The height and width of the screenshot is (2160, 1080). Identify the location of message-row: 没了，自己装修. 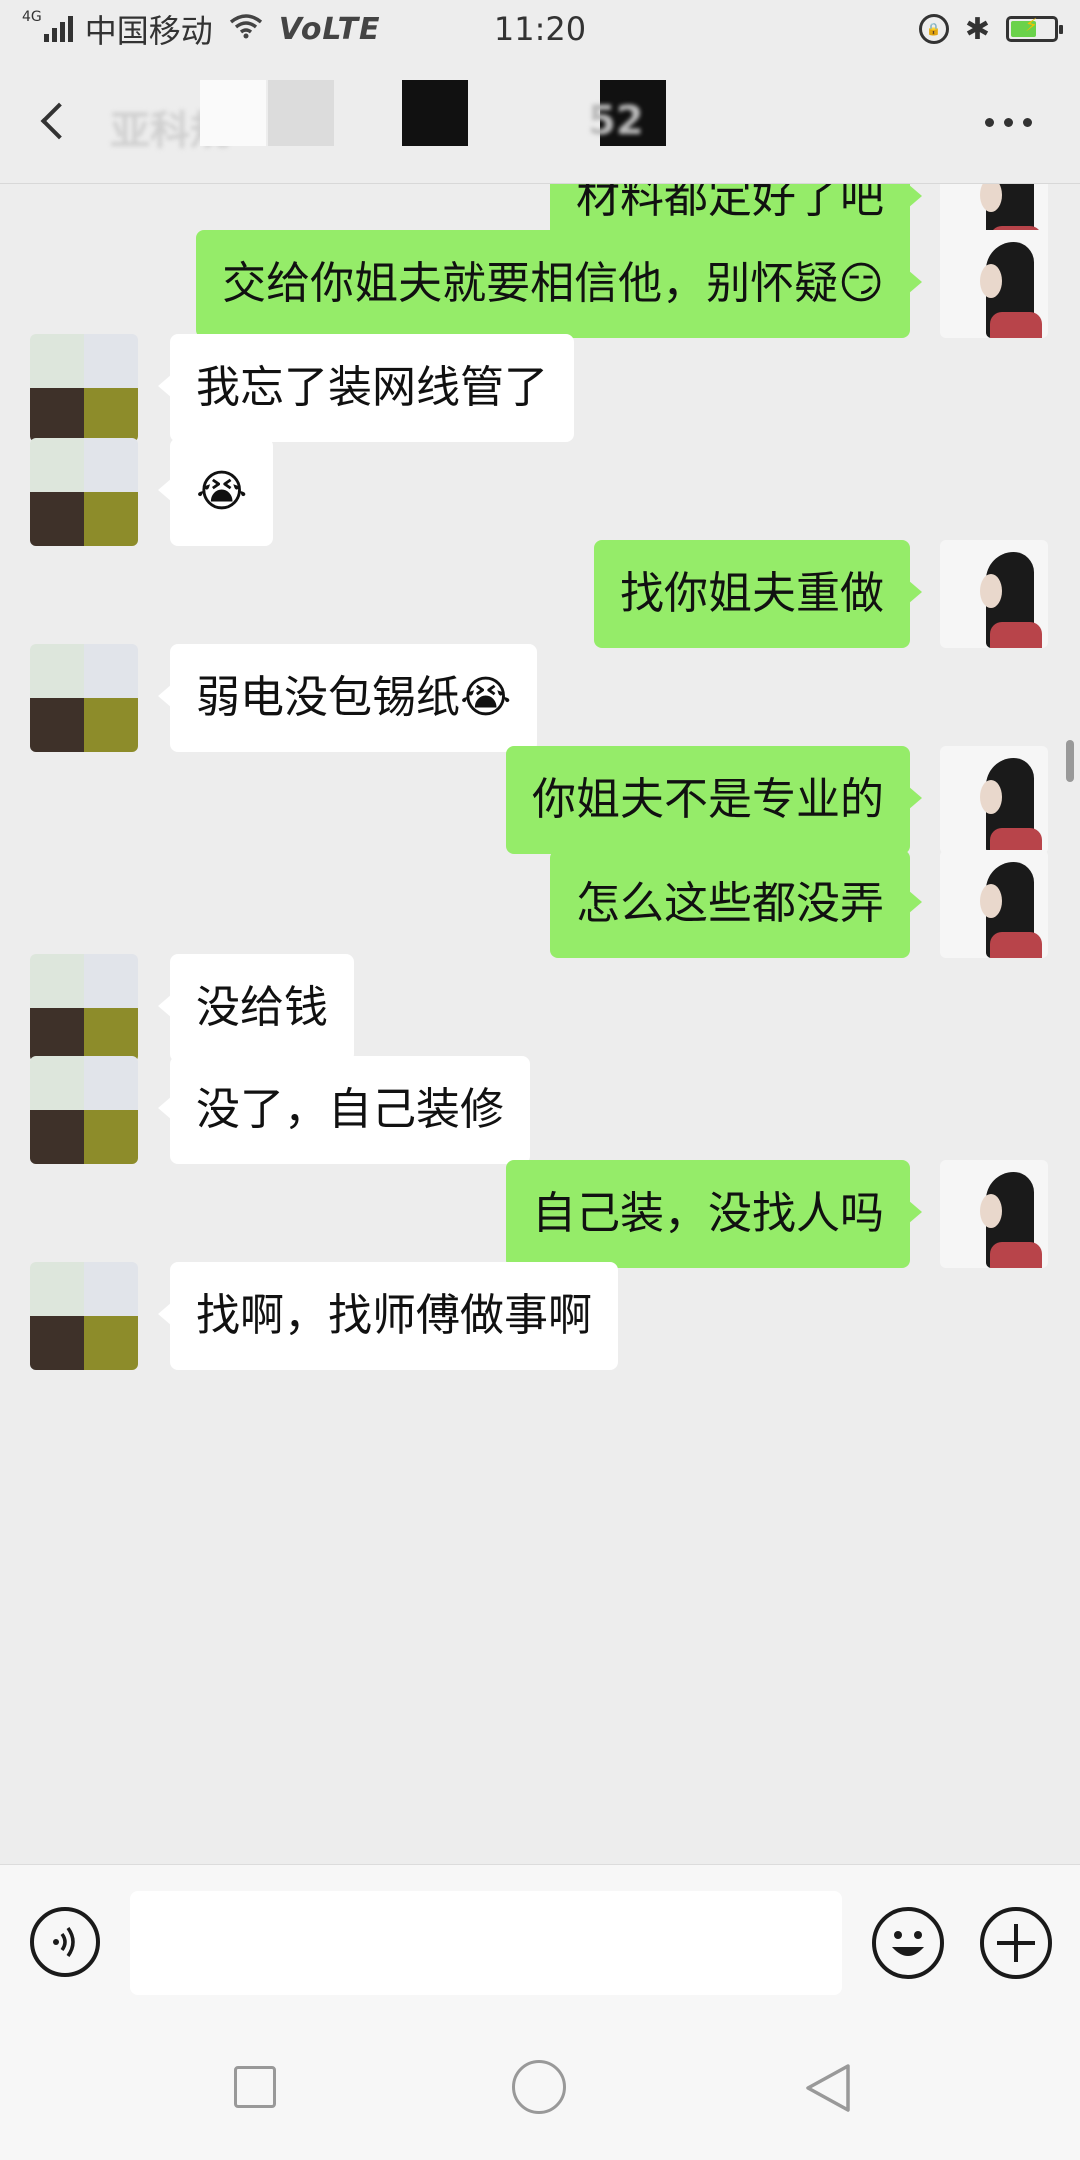
(540, 1110).